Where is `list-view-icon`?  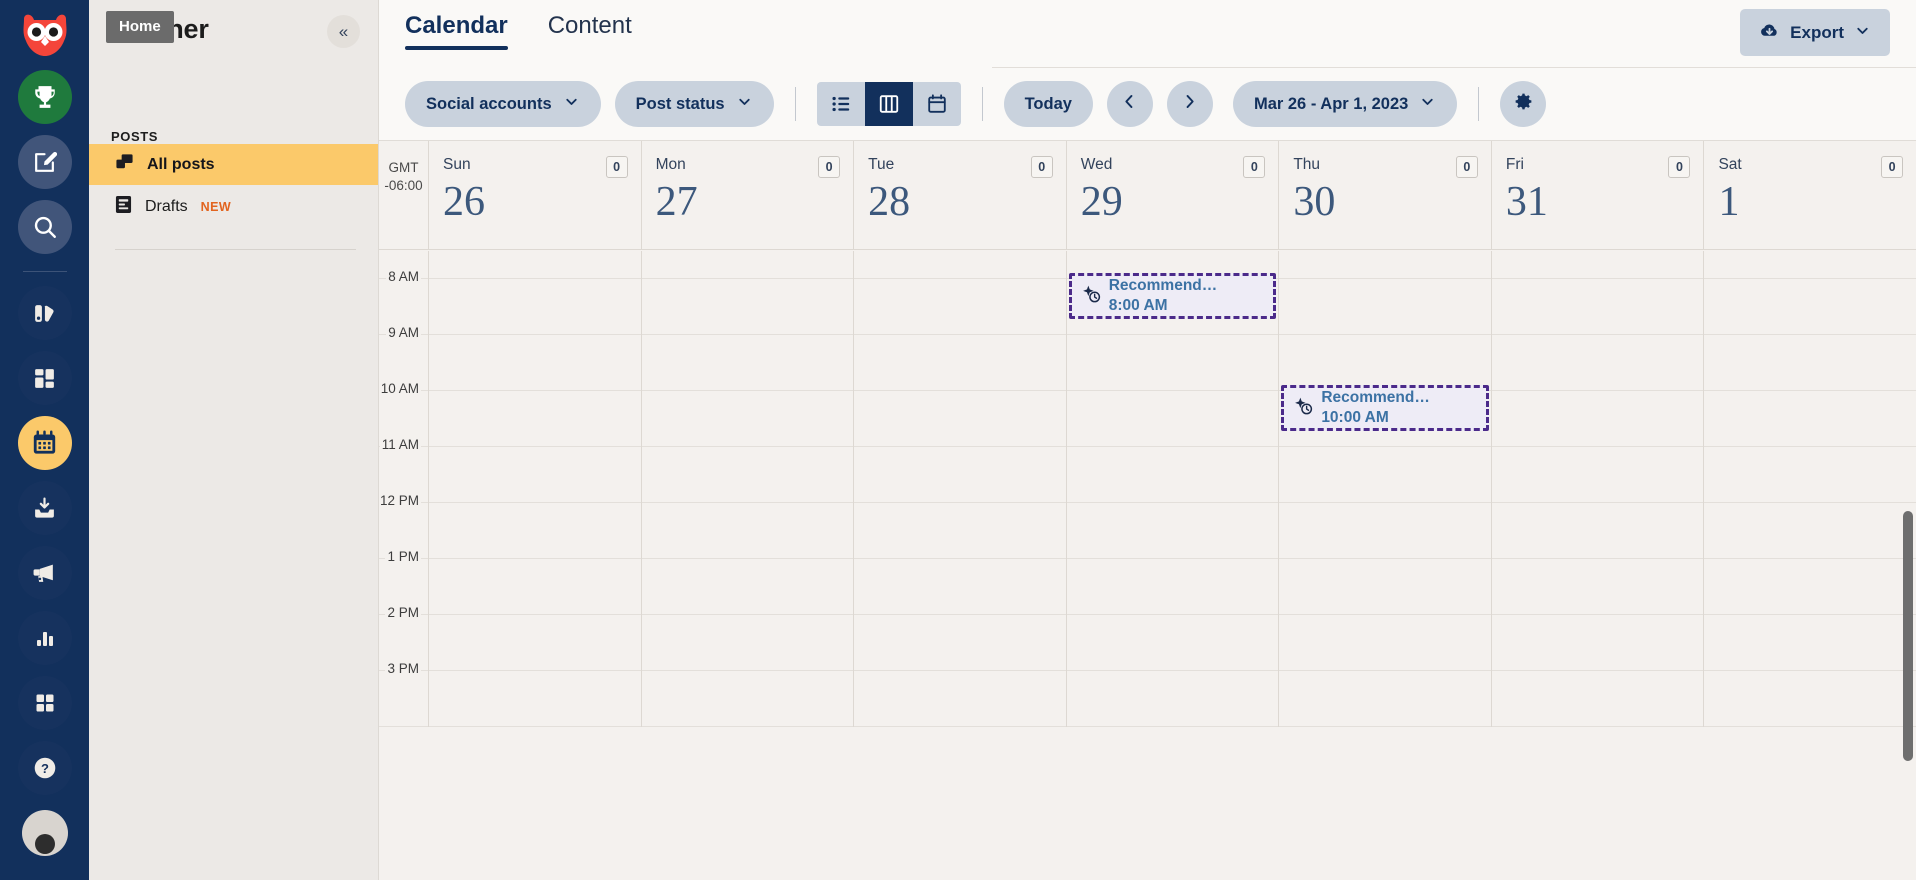 list-view-icon is located at coordinates (840, 104).